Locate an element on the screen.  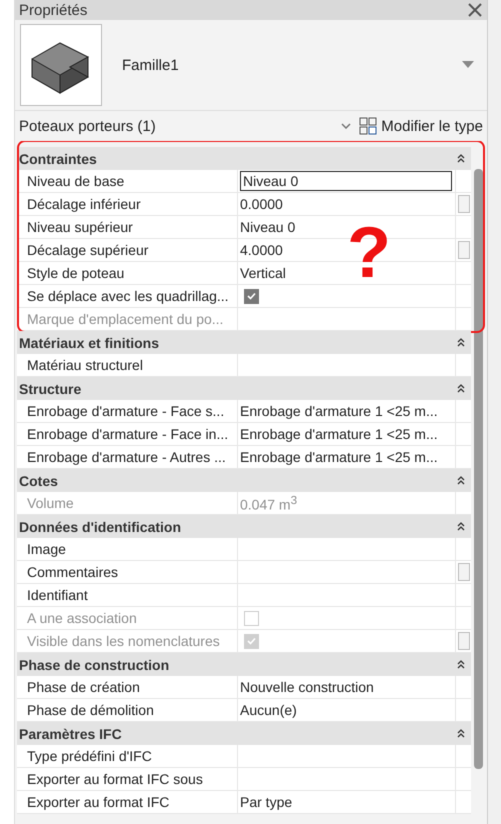
property-label: Phase de création is located at coordinates (127, 687).